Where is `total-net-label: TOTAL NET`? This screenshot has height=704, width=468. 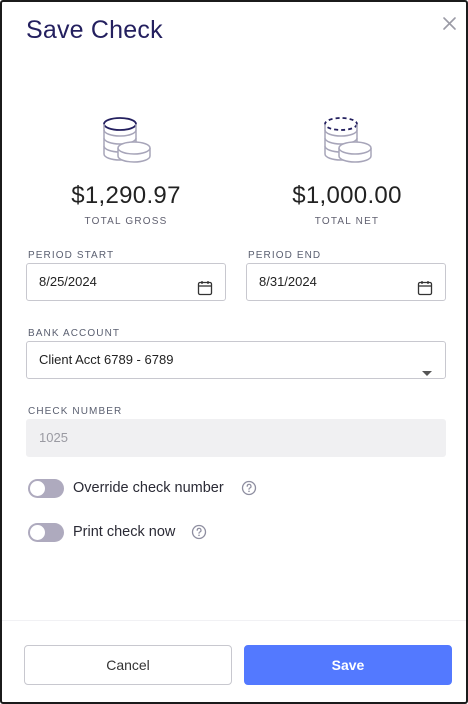 total-net-label: TOTAL NET is located at coordinates (347, 221).